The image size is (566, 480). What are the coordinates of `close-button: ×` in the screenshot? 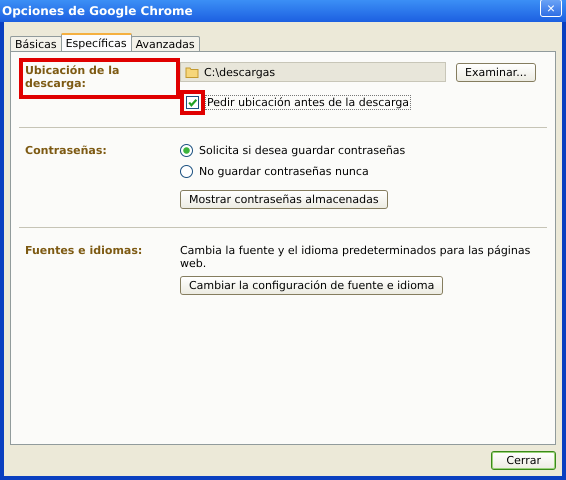 It's located at (551, 8).